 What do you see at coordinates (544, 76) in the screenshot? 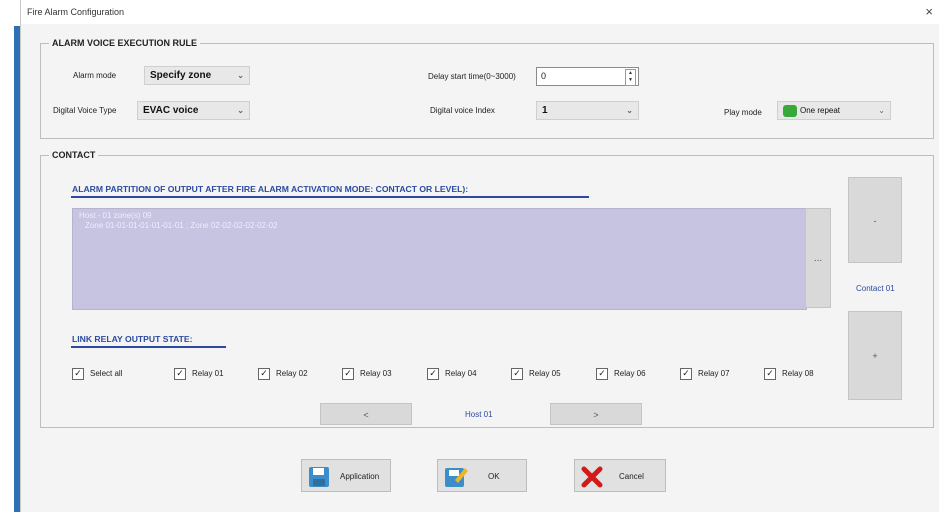
I see `delay-value: 0` at bounding box center [544, 76].